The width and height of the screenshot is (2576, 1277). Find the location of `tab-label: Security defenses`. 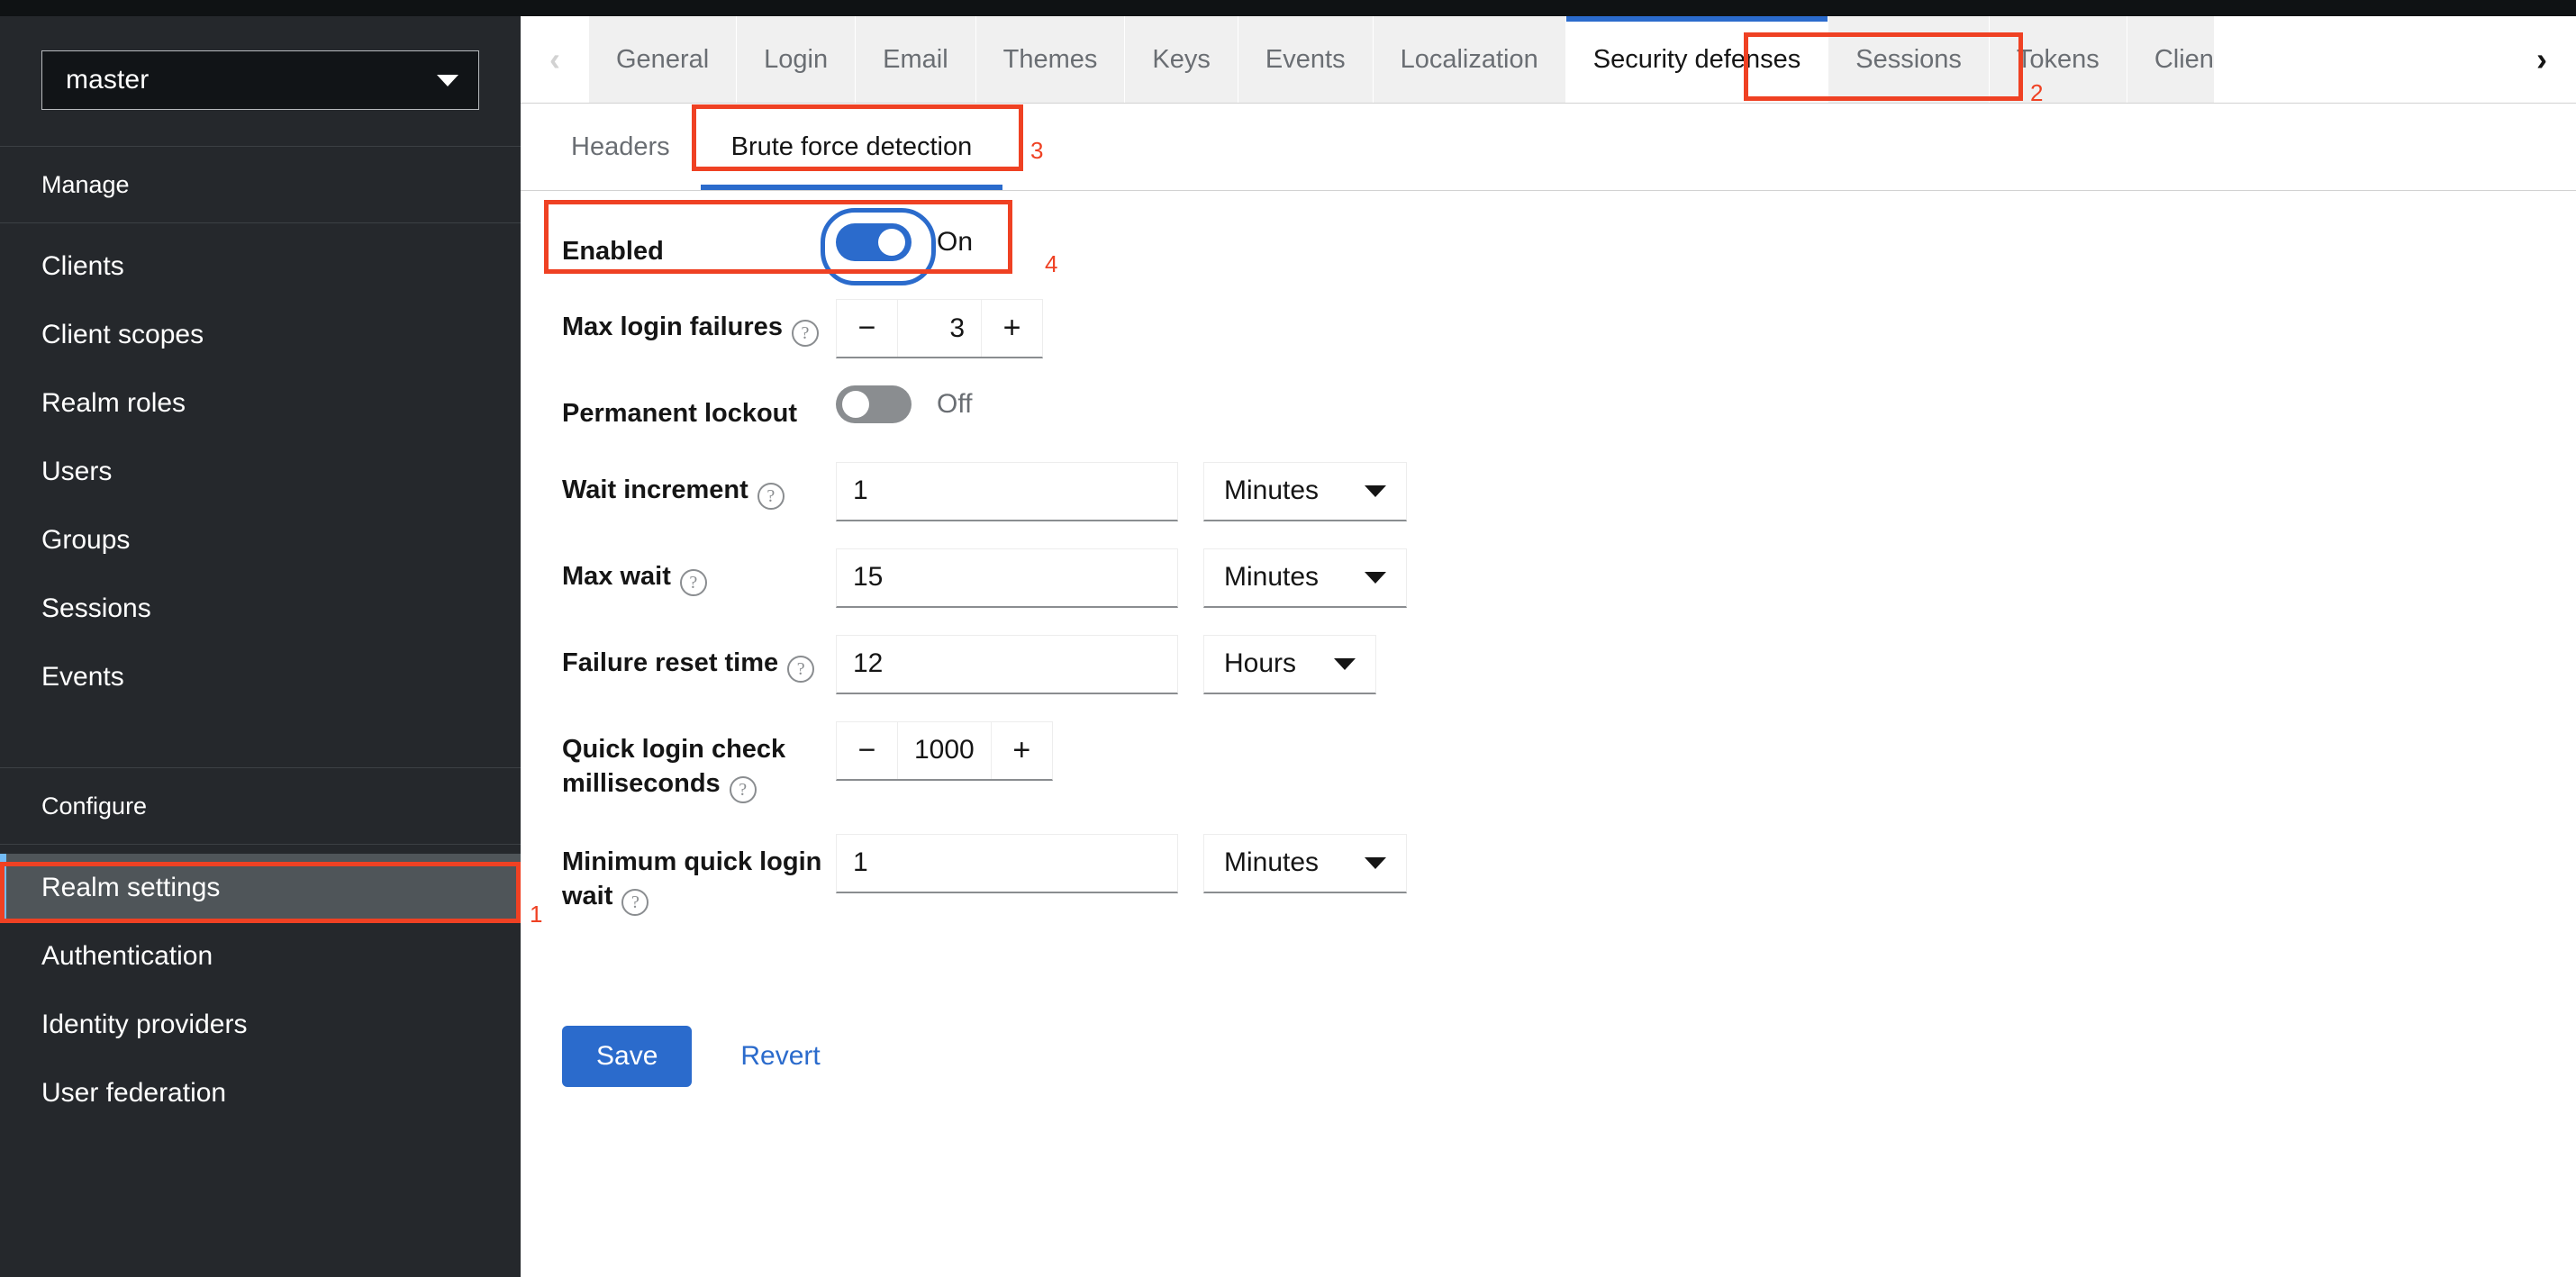

tab-label: Security defenses is located at coordinates (1696, 59).